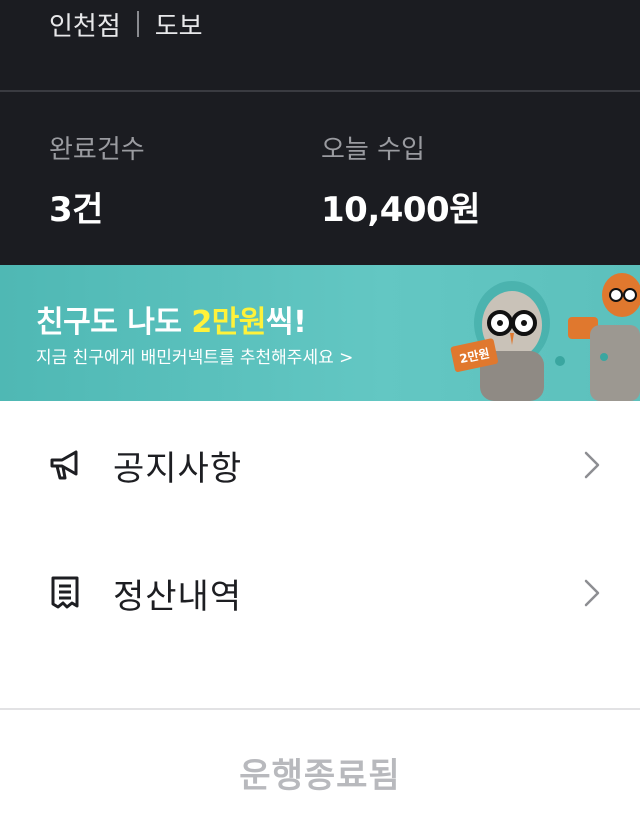 The image size is (640, 834). I want to click on banner-character-illustration: 2만원, so click(545, 337).